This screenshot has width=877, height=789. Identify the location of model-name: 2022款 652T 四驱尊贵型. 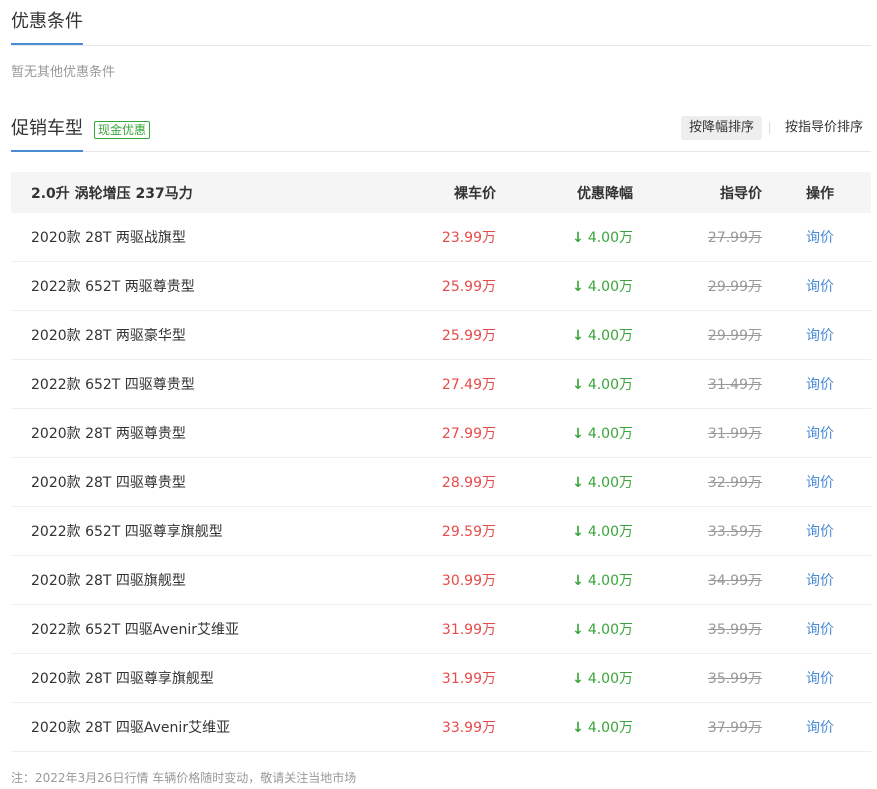
(113, 385).